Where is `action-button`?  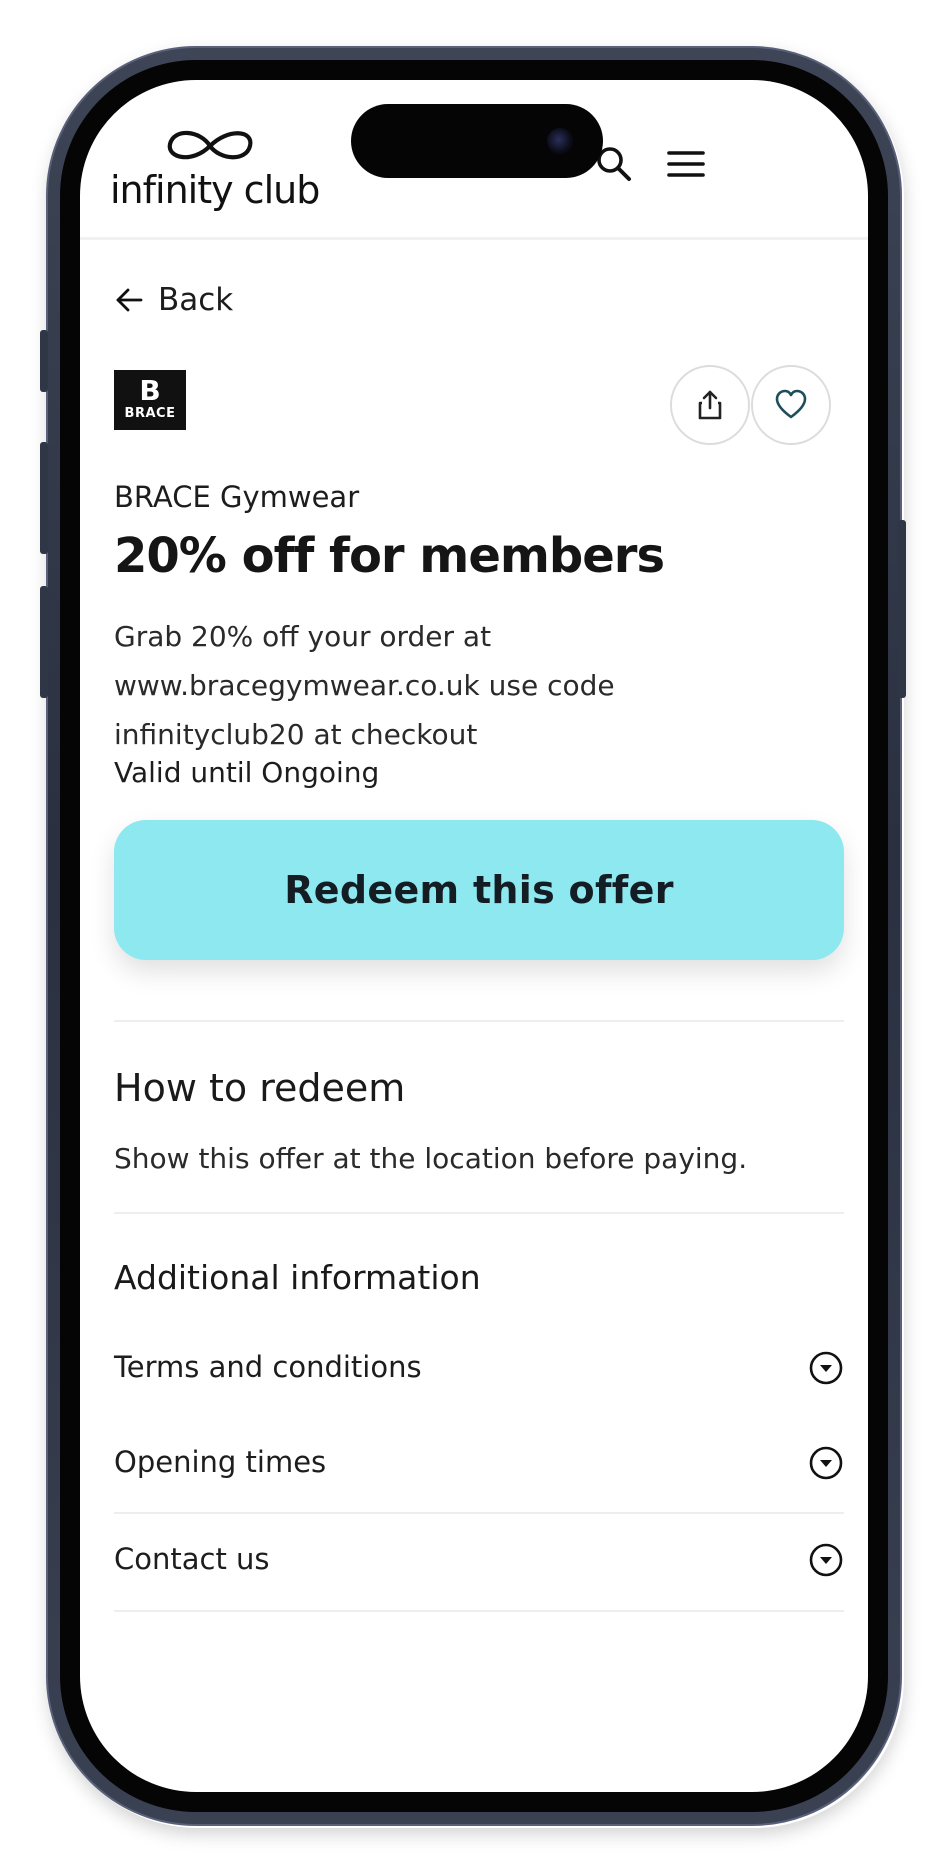 action-button is located at coordinates (44, 361).